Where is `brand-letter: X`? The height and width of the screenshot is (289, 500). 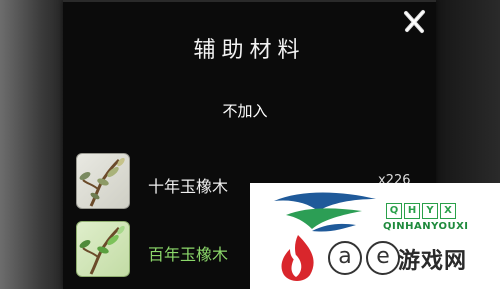 brand-letter: X is located at coordinates (448, 211).